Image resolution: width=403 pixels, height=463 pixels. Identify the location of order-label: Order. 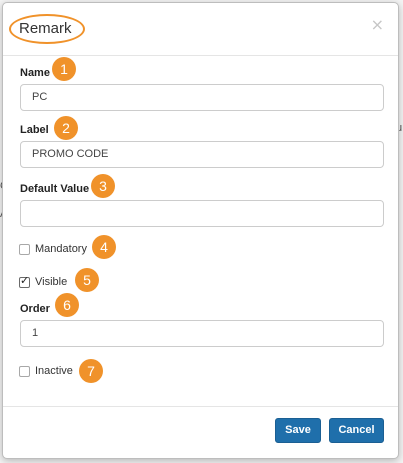
(35, 309).